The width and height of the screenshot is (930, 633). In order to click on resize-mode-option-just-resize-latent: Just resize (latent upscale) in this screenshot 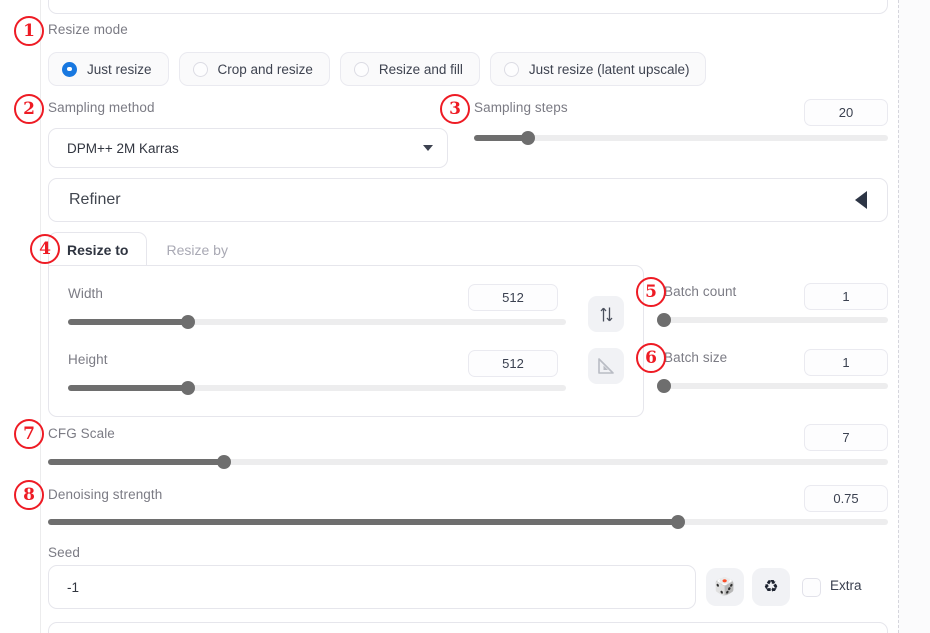, I will do `click(598, 69)`.